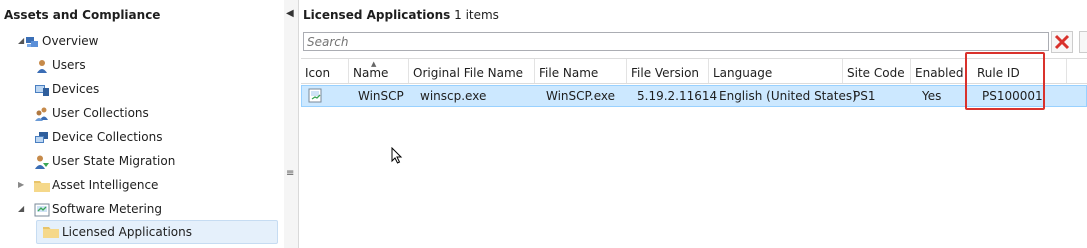 The image size is (1087, 248). What do you see at coordinates (776, 71) in the screenshot?
I see `column-header-language: Language` at bounding box center [776, 71].